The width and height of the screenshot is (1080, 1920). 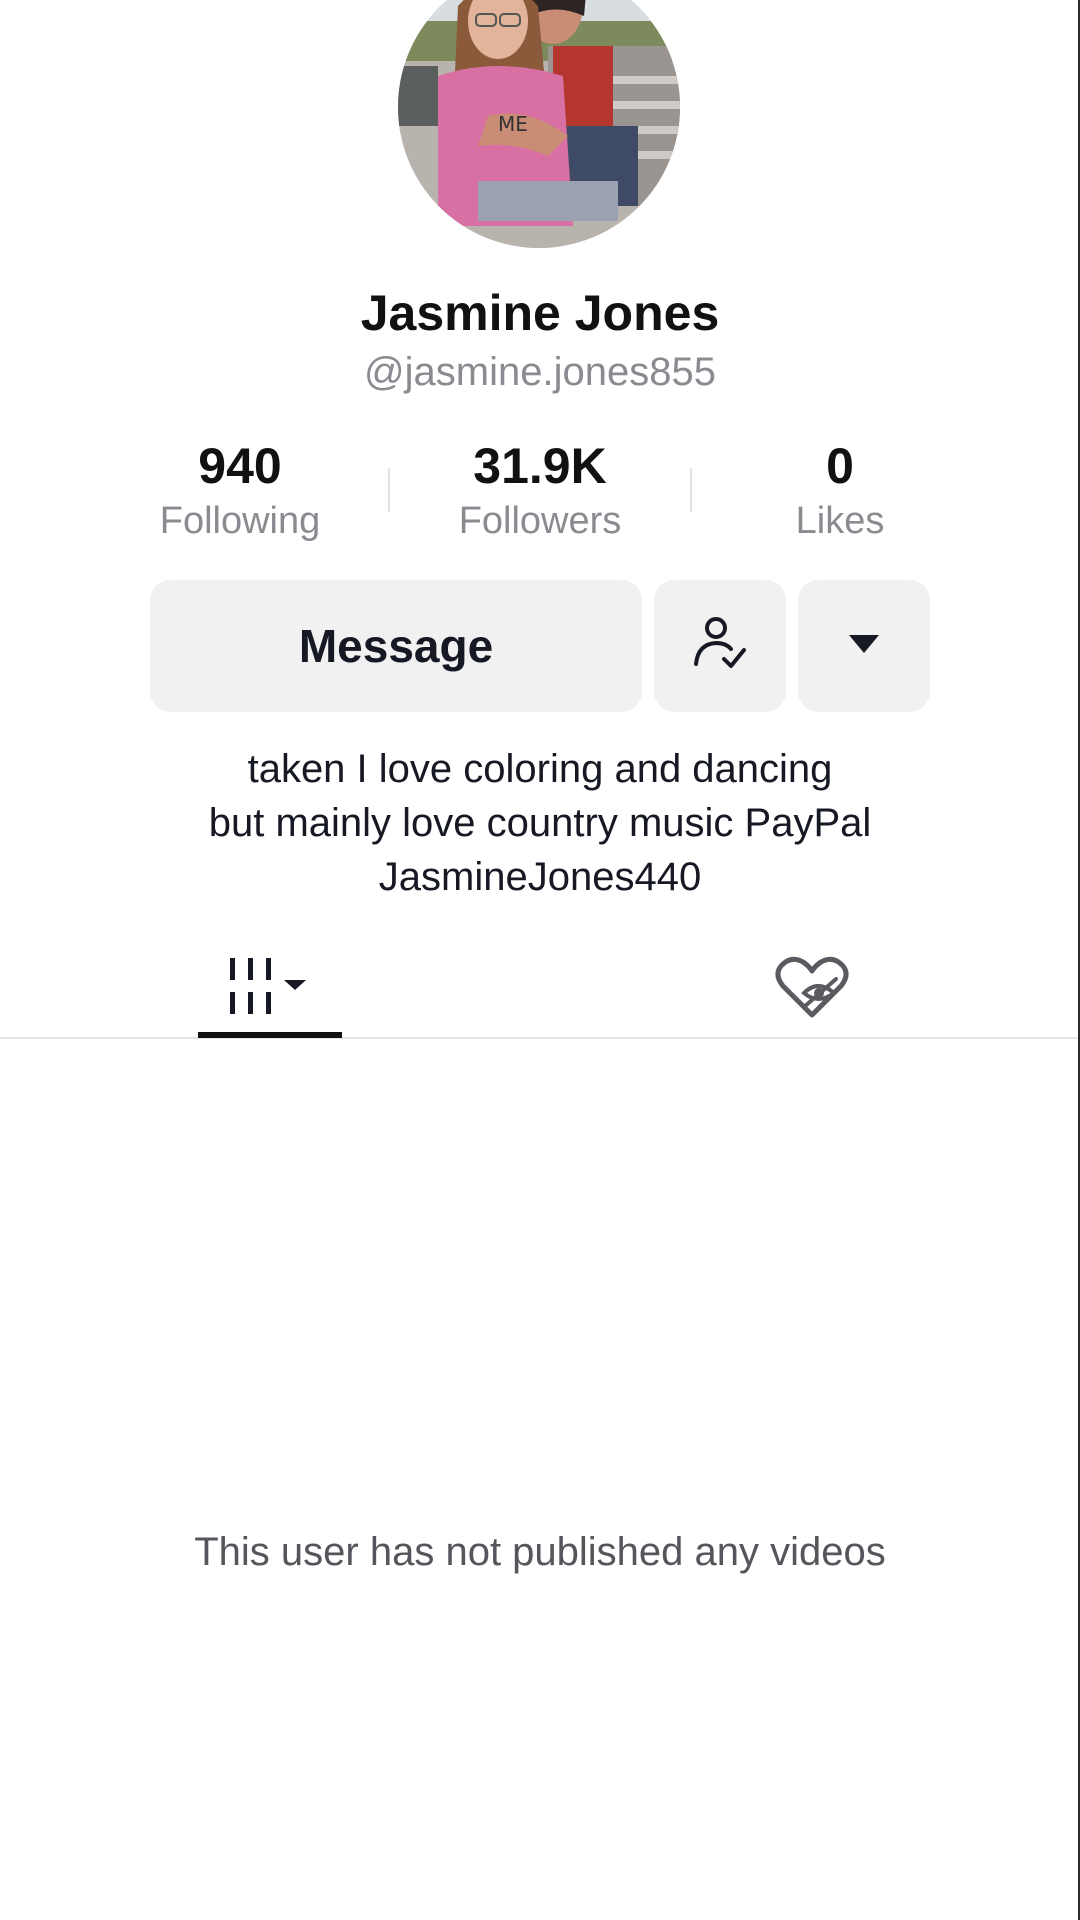 What do you see at coordinates (539, 1038) in the screenshot?
I see `tabs-divider` at bounding box center [539, 1038].